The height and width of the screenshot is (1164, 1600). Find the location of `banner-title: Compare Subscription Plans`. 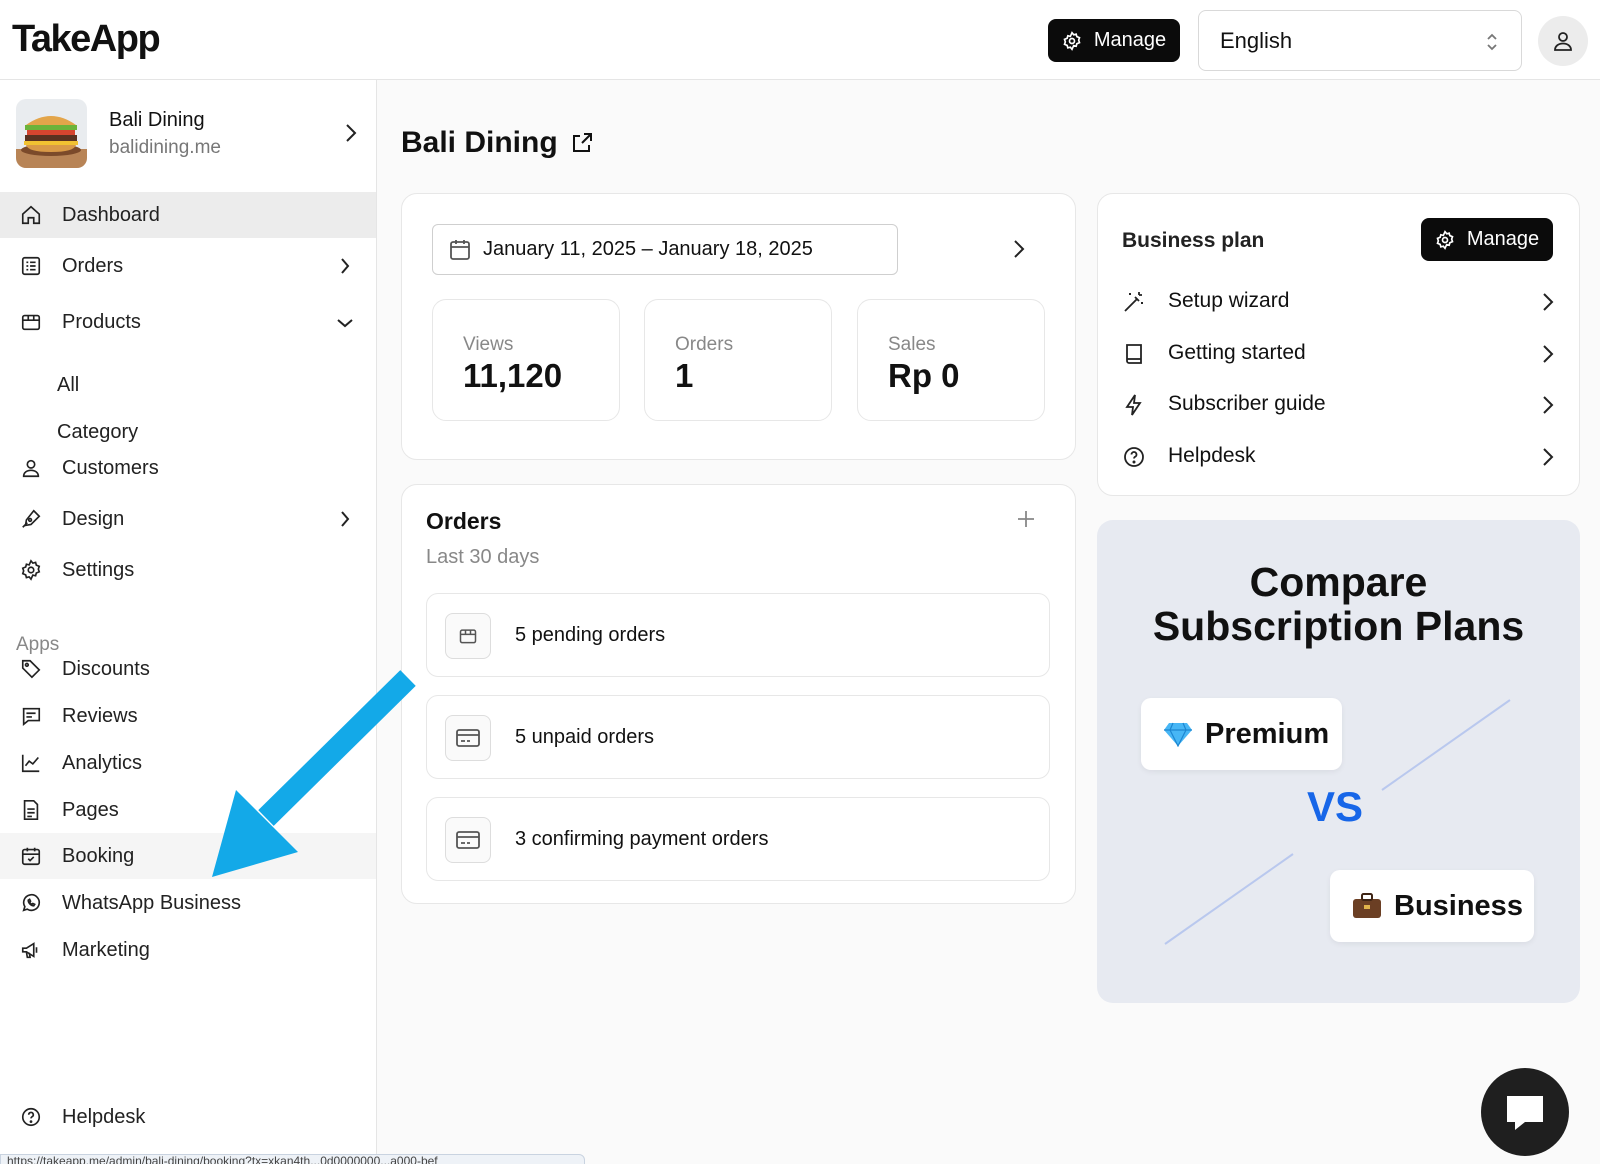

banner-title: Compare Subscription Plans is located at coordinates (1338, 604).